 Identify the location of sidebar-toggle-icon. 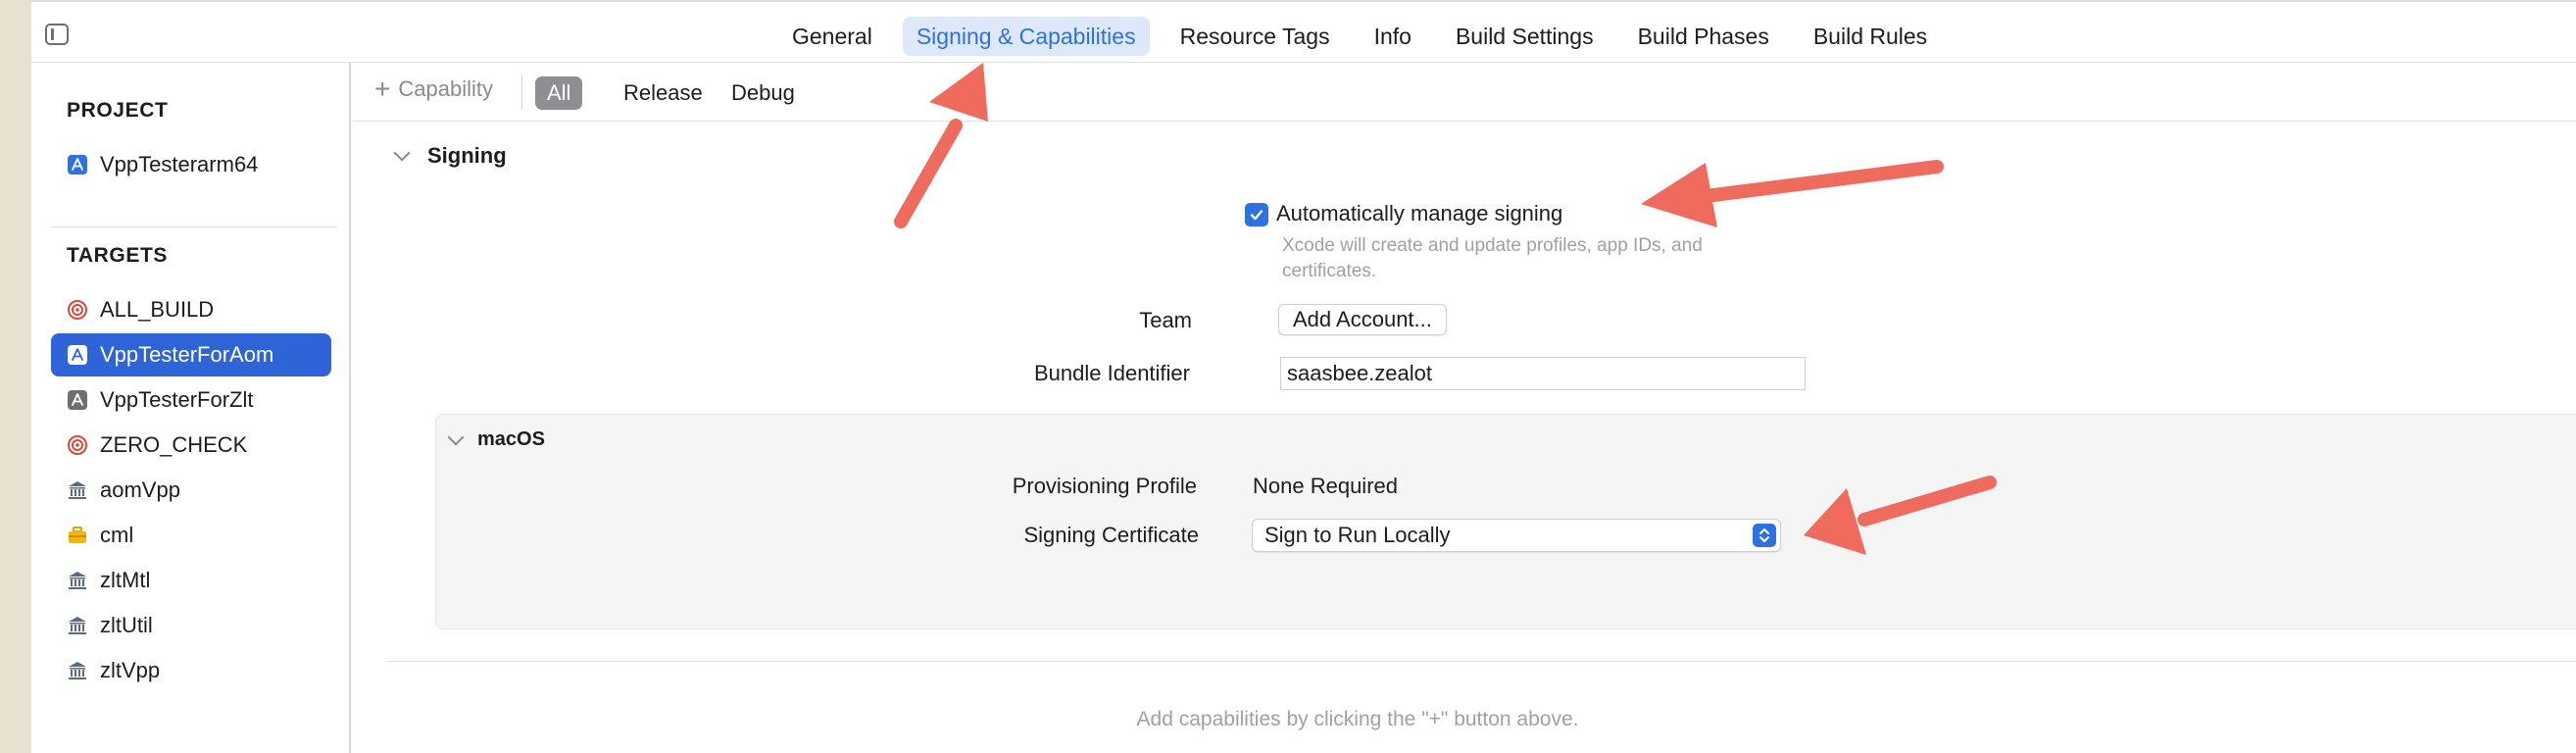
(57, 34).